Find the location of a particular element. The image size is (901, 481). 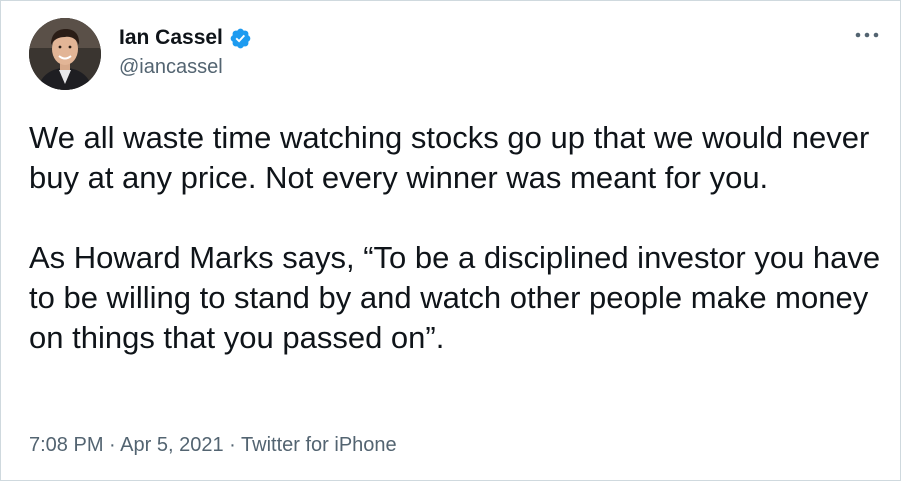

avatar is located at coordinates (65, 54).